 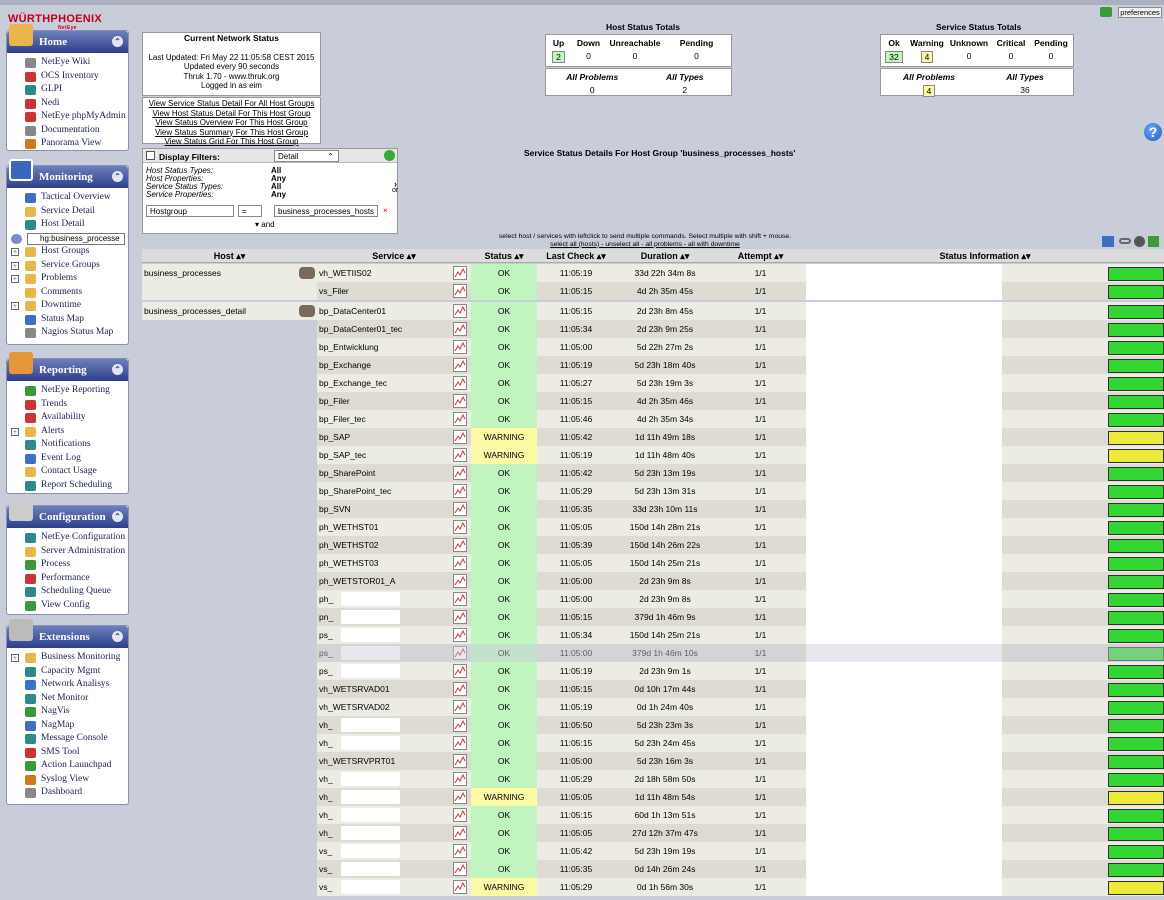 I want to click on filter-value-input: business_processes_hosts, so click(x=326, y=211).